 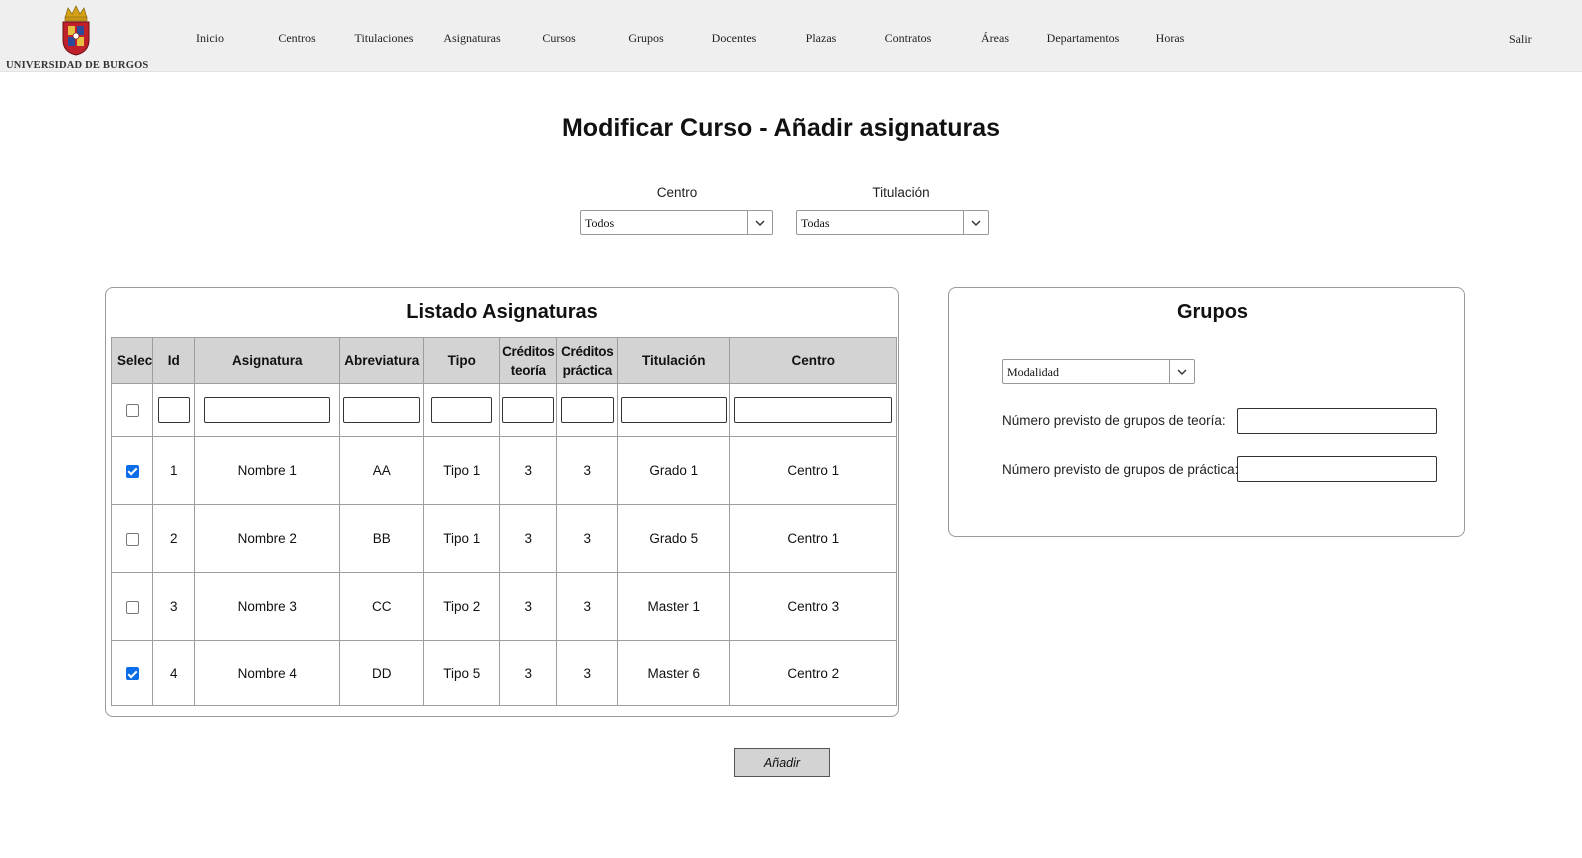 What do you see at coordinates (382, 360) in the screenshot?
I see `col-header-abreviatura: Abreviatura` at bounding box center [382, 360].